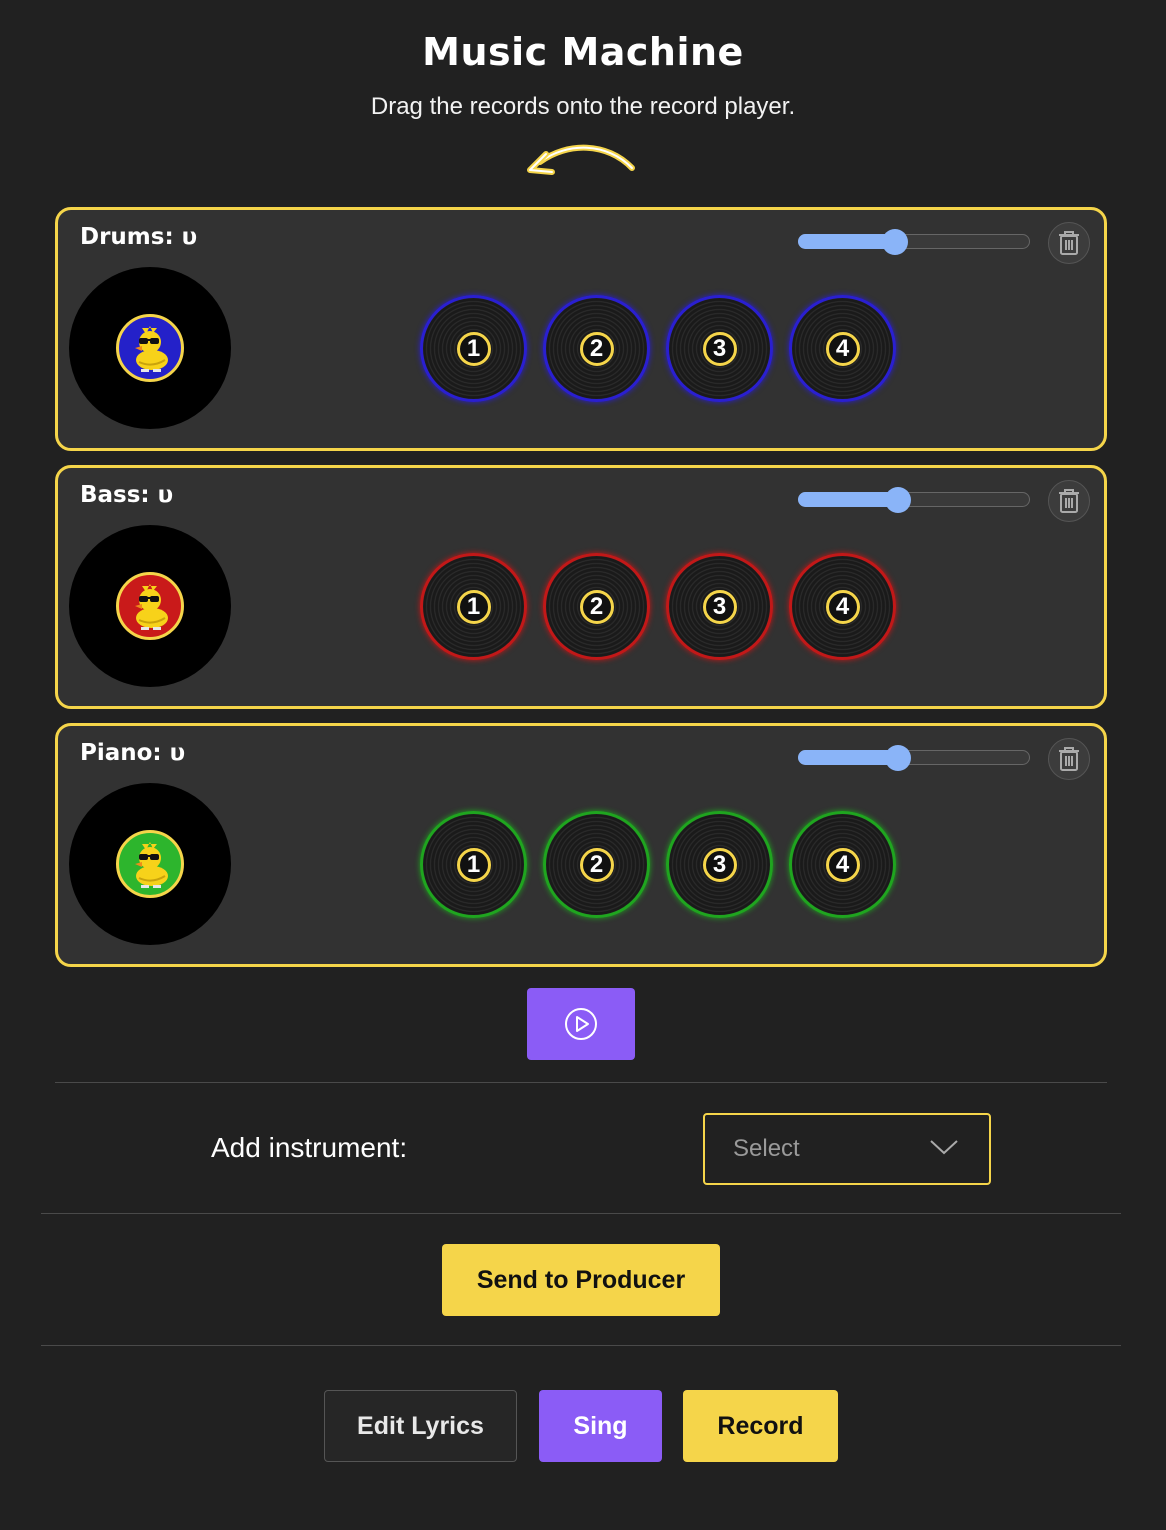 The image size is (1166, 1530). I want to click on send-to-producer-button: Send to Producer, so click(581, 1280).